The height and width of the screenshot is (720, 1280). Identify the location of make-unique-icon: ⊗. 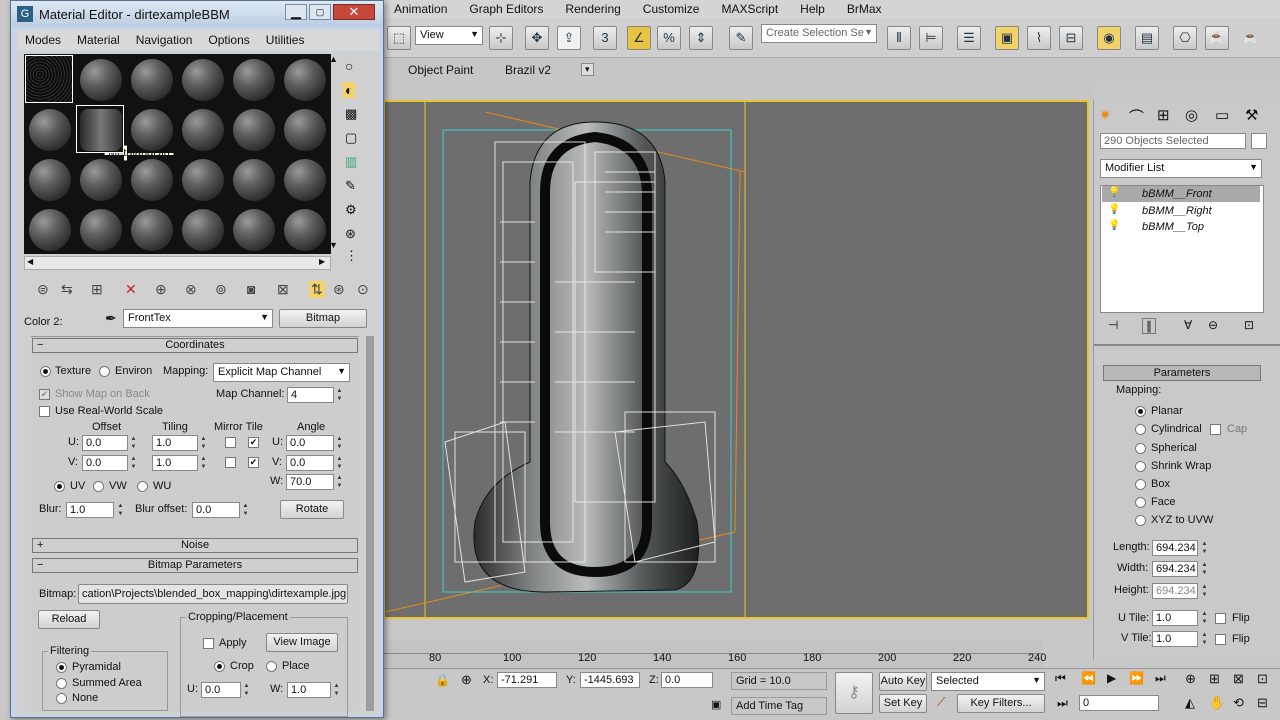
(191, 289).